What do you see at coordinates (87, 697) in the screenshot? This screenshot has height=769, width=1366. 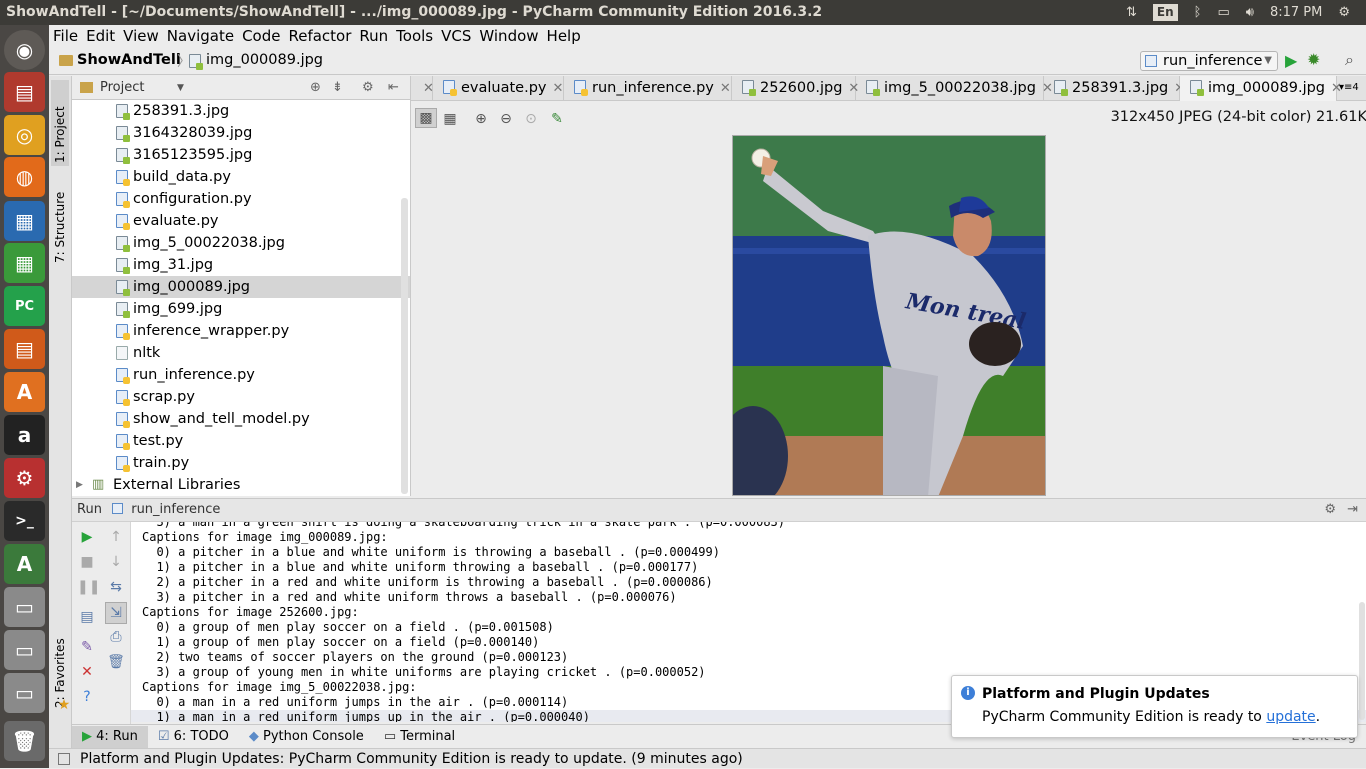 I see `help-icon: ?` at bounding box center [87, 697].